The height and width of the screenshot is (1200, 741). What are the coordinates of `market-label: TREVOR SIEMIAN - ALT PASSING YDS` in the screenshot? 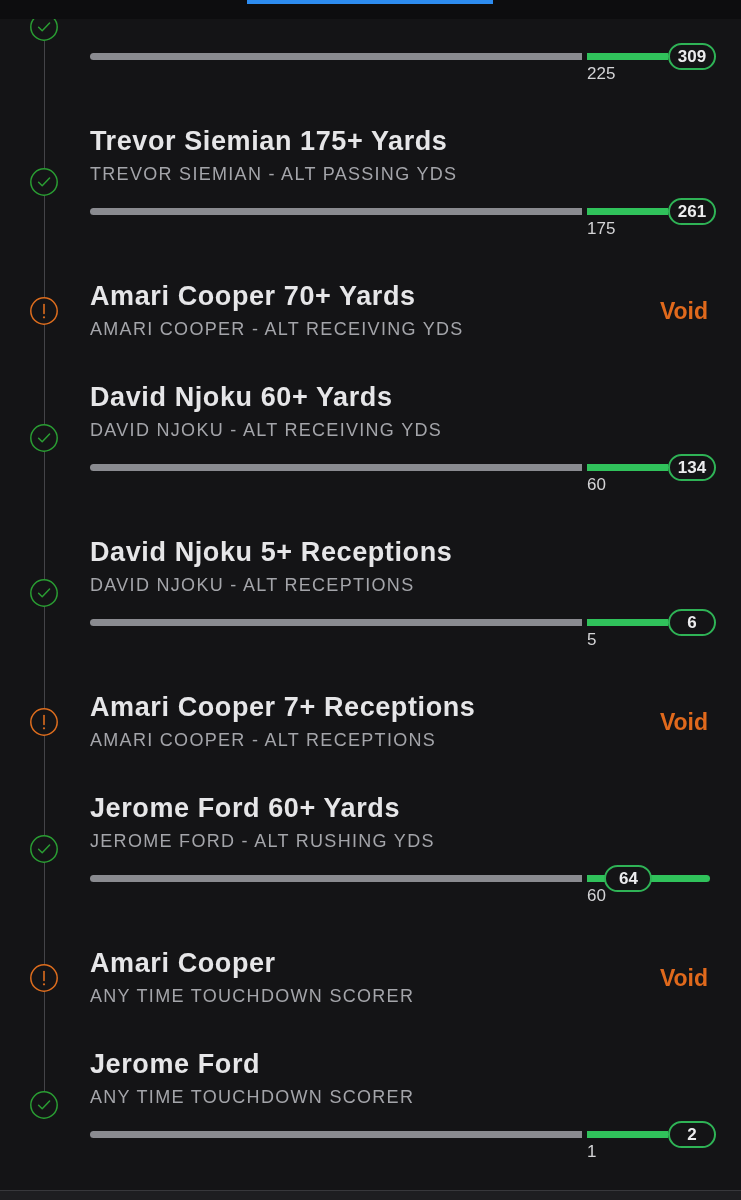 It's located at (274, 174).